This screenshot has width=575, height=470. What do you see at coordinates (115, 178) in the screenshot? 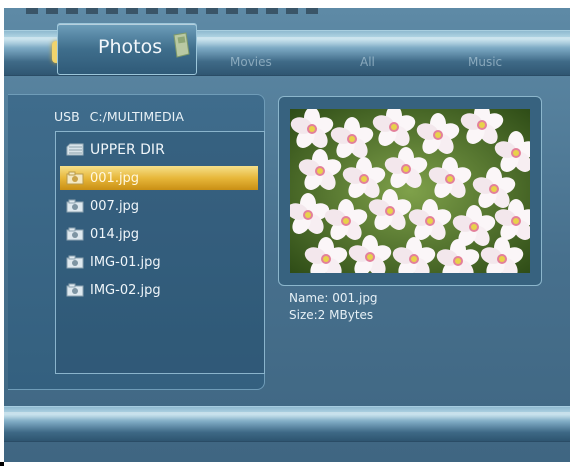
I see `file-name: 001.jpg` at bounding box center [115, 178].